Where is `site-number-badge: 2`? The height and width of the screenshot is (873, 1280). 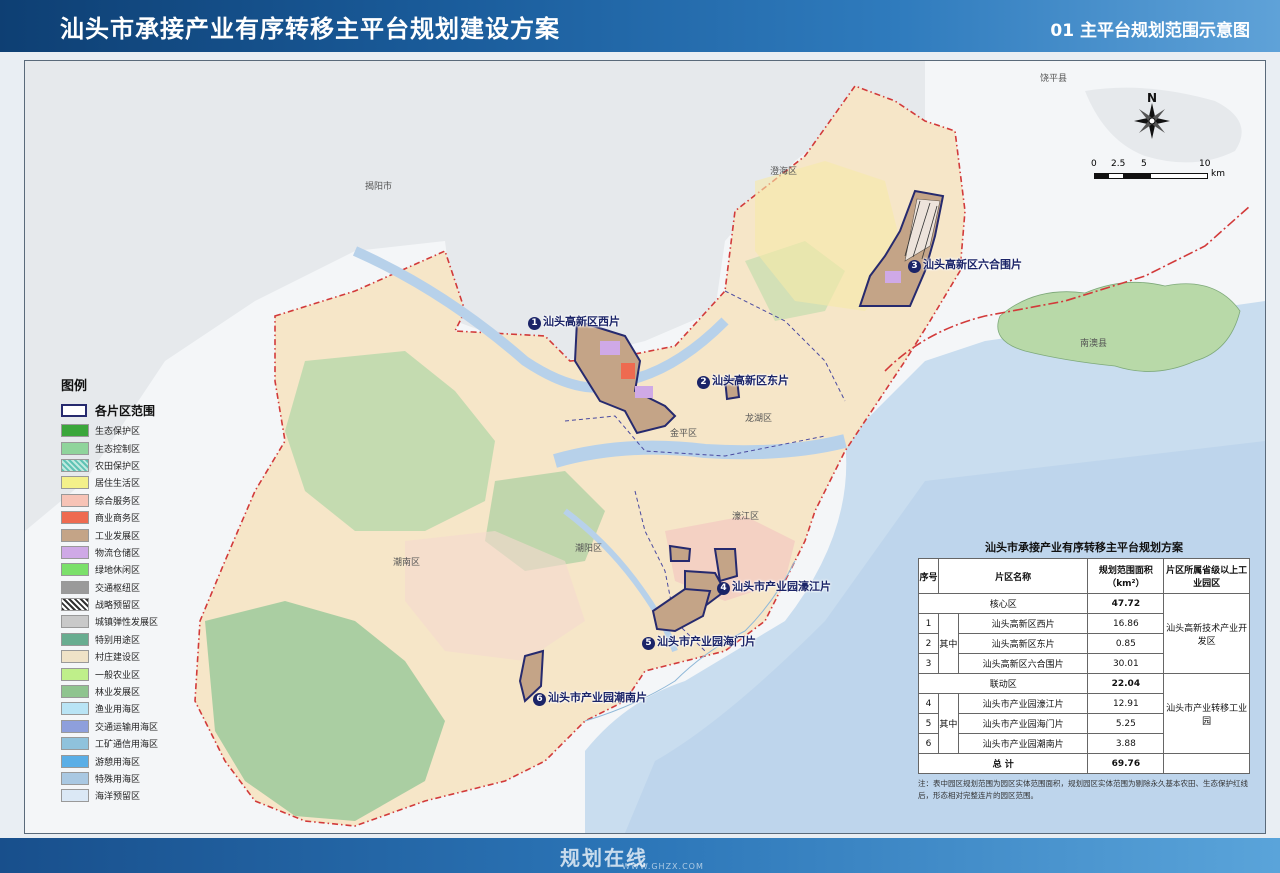 site-number-badge: 2 is located at coordinates (703, 382).